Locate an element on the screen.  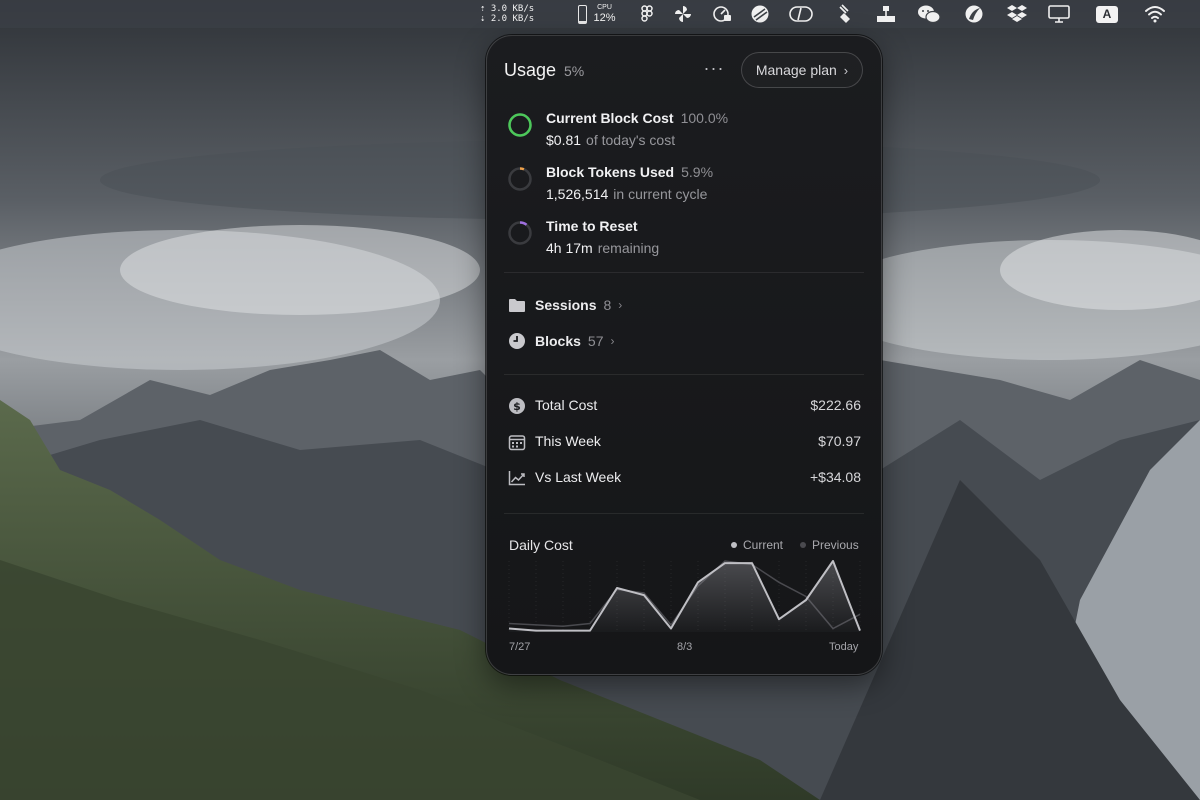
sessions-label: Sessions is located at coordinates (566, 305).